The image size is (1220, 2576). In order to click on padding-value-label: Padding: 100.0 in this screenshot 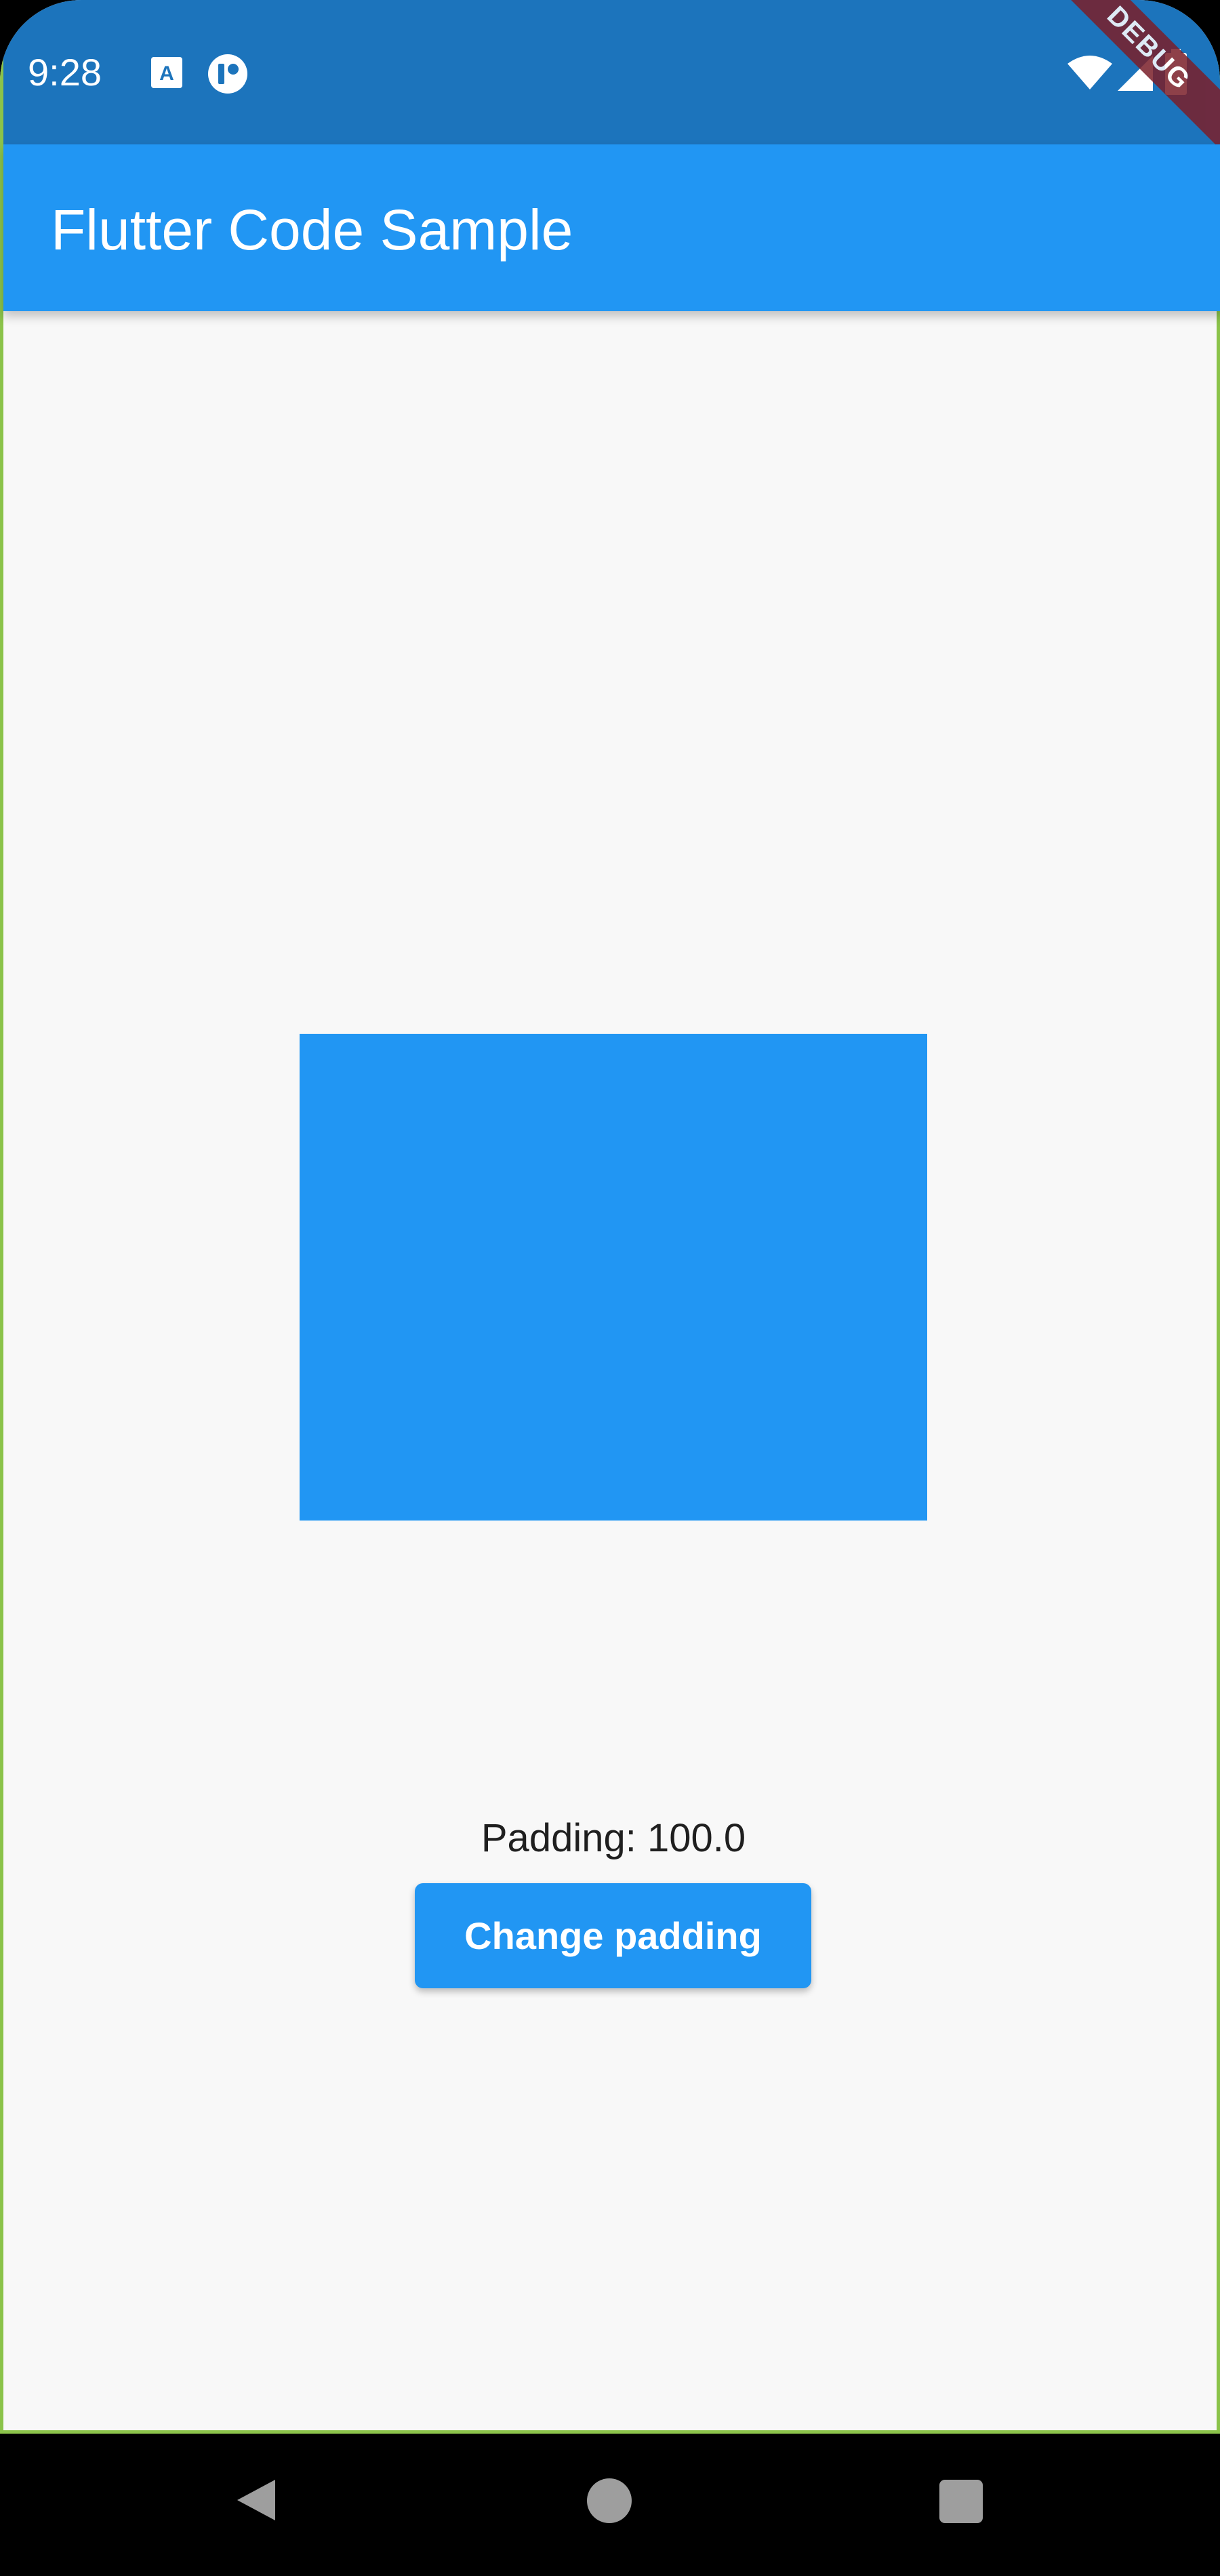, I will do `click(614, 1838)`.